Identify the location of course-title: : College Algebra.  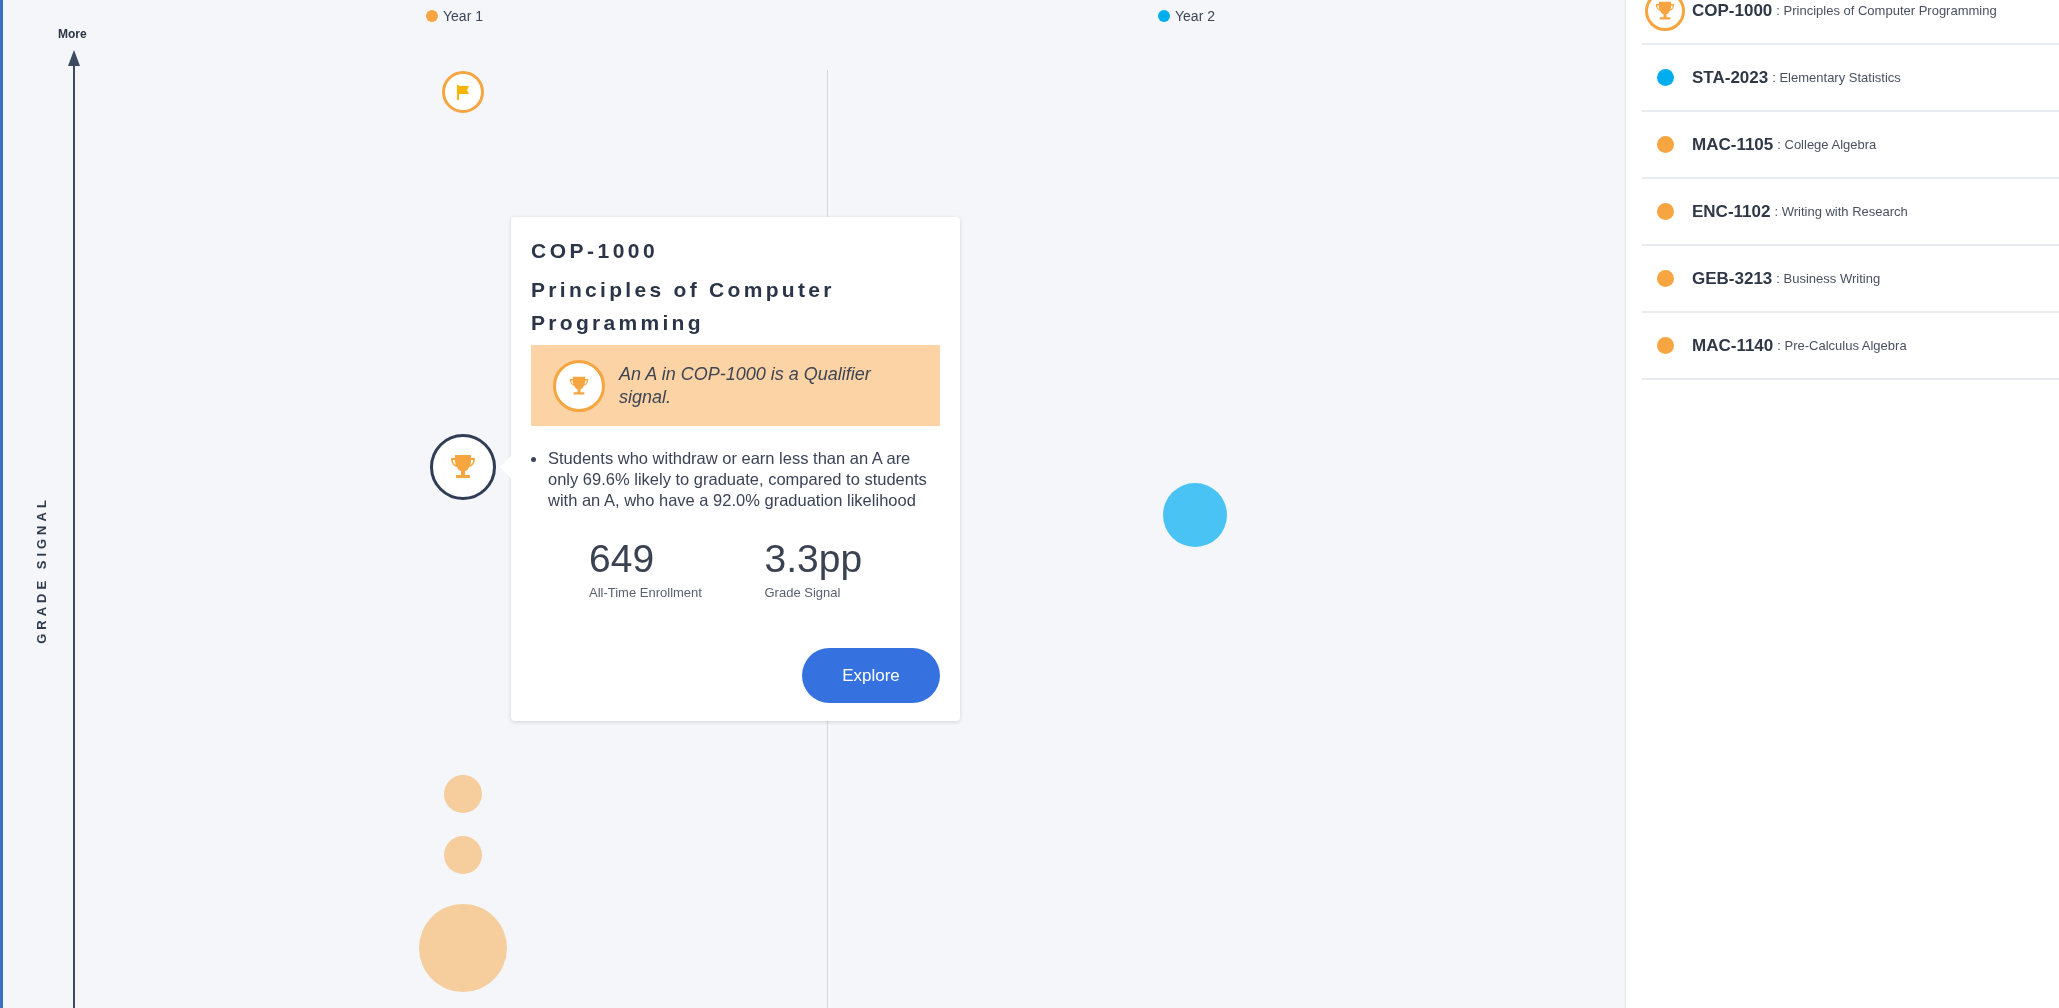
(1827, 144).